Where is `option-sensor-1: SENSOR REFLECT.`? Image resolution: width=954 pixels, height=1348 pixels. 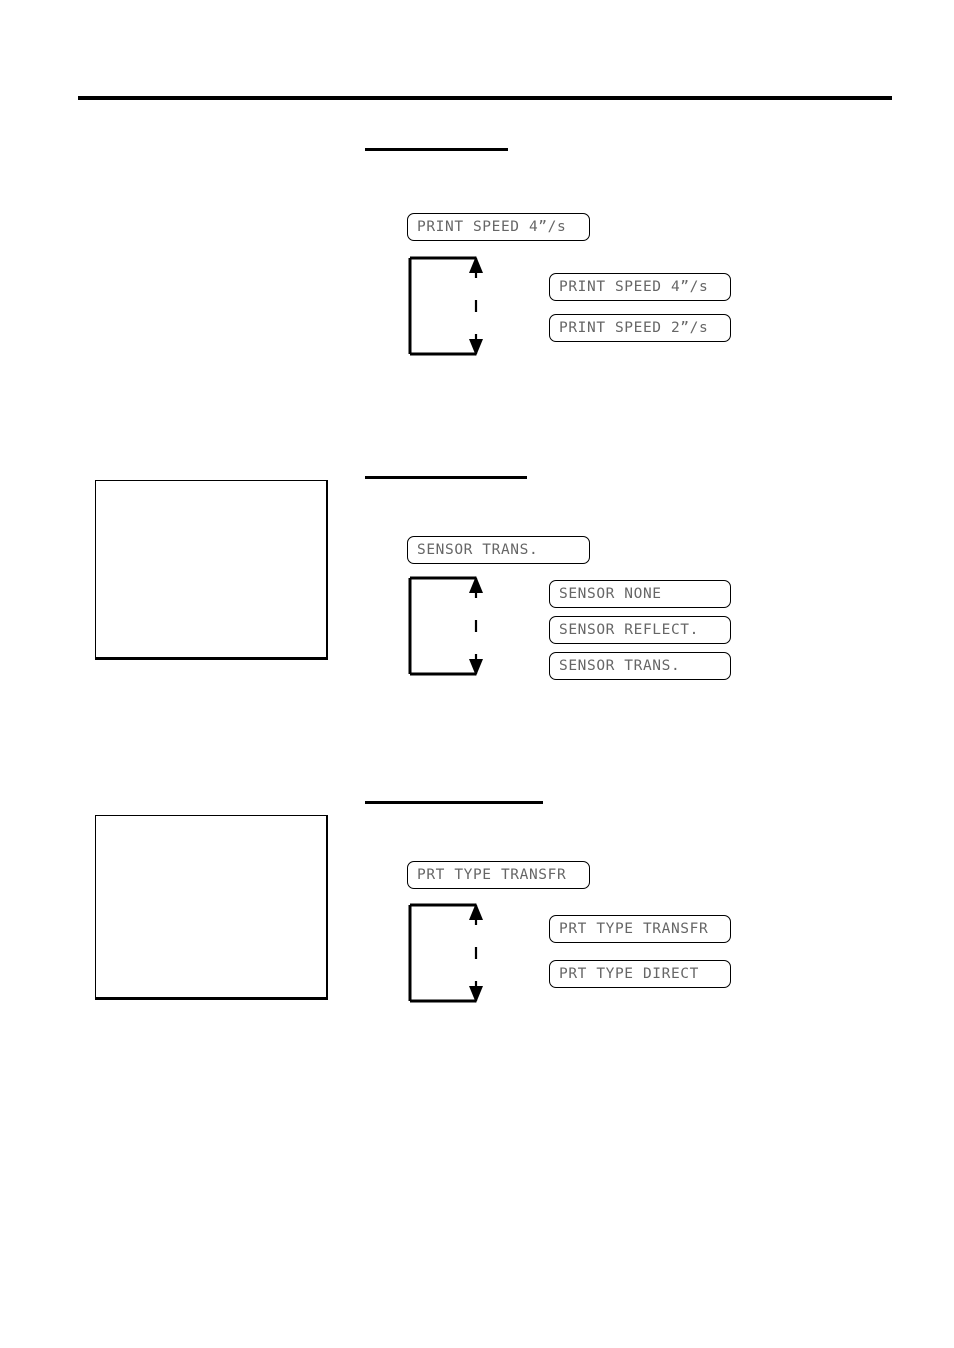
option-sensor-1: SENSOR REFLECT. is located at coordinates (640, 630).